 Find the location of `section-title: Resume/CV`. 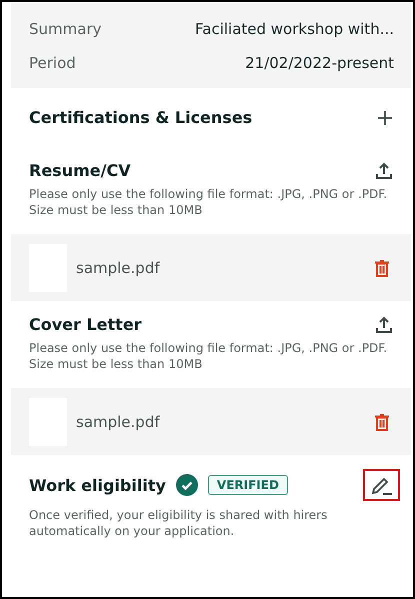

section-title: Resume/CV is located at coordinates (80, 170).